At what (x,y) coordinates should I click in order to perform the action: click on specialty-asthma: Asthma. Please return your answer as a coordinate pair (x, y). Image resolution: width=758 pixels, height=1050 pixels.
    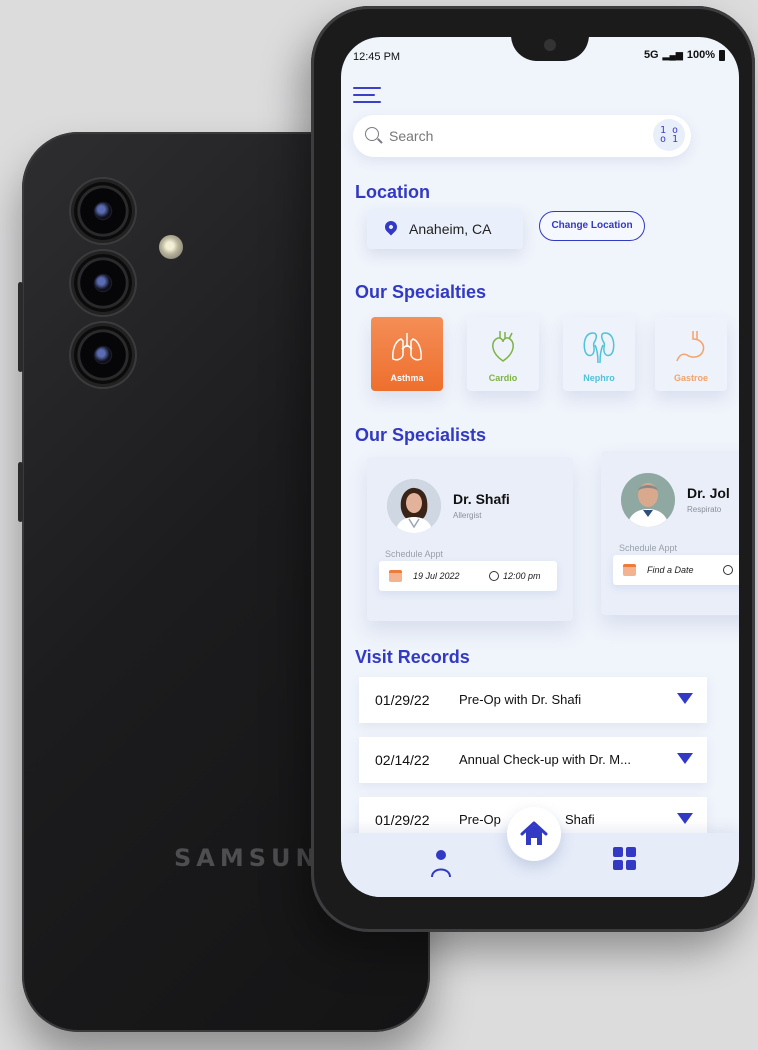
    Looking at the image, I should click on (407, 354).